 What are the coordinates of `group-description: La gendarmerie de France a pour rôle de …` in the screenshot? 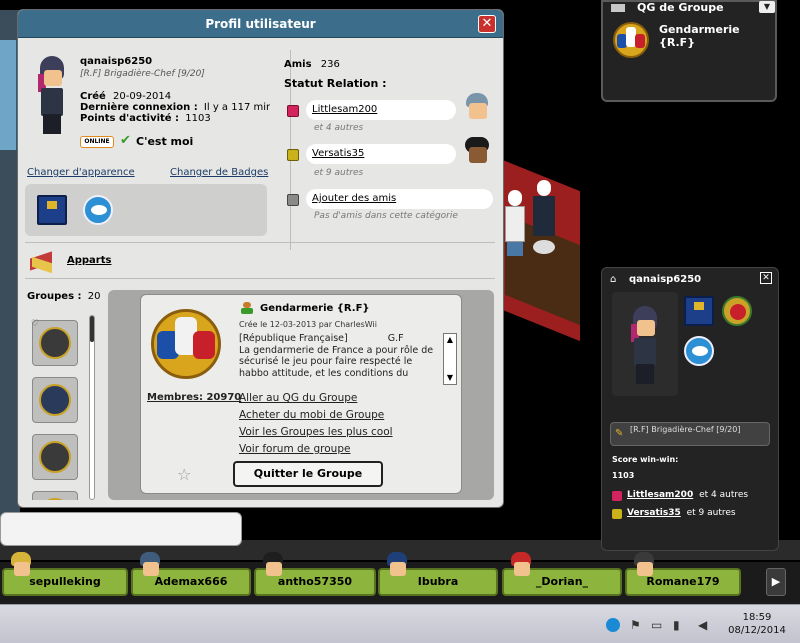 It's located at (336, 361).